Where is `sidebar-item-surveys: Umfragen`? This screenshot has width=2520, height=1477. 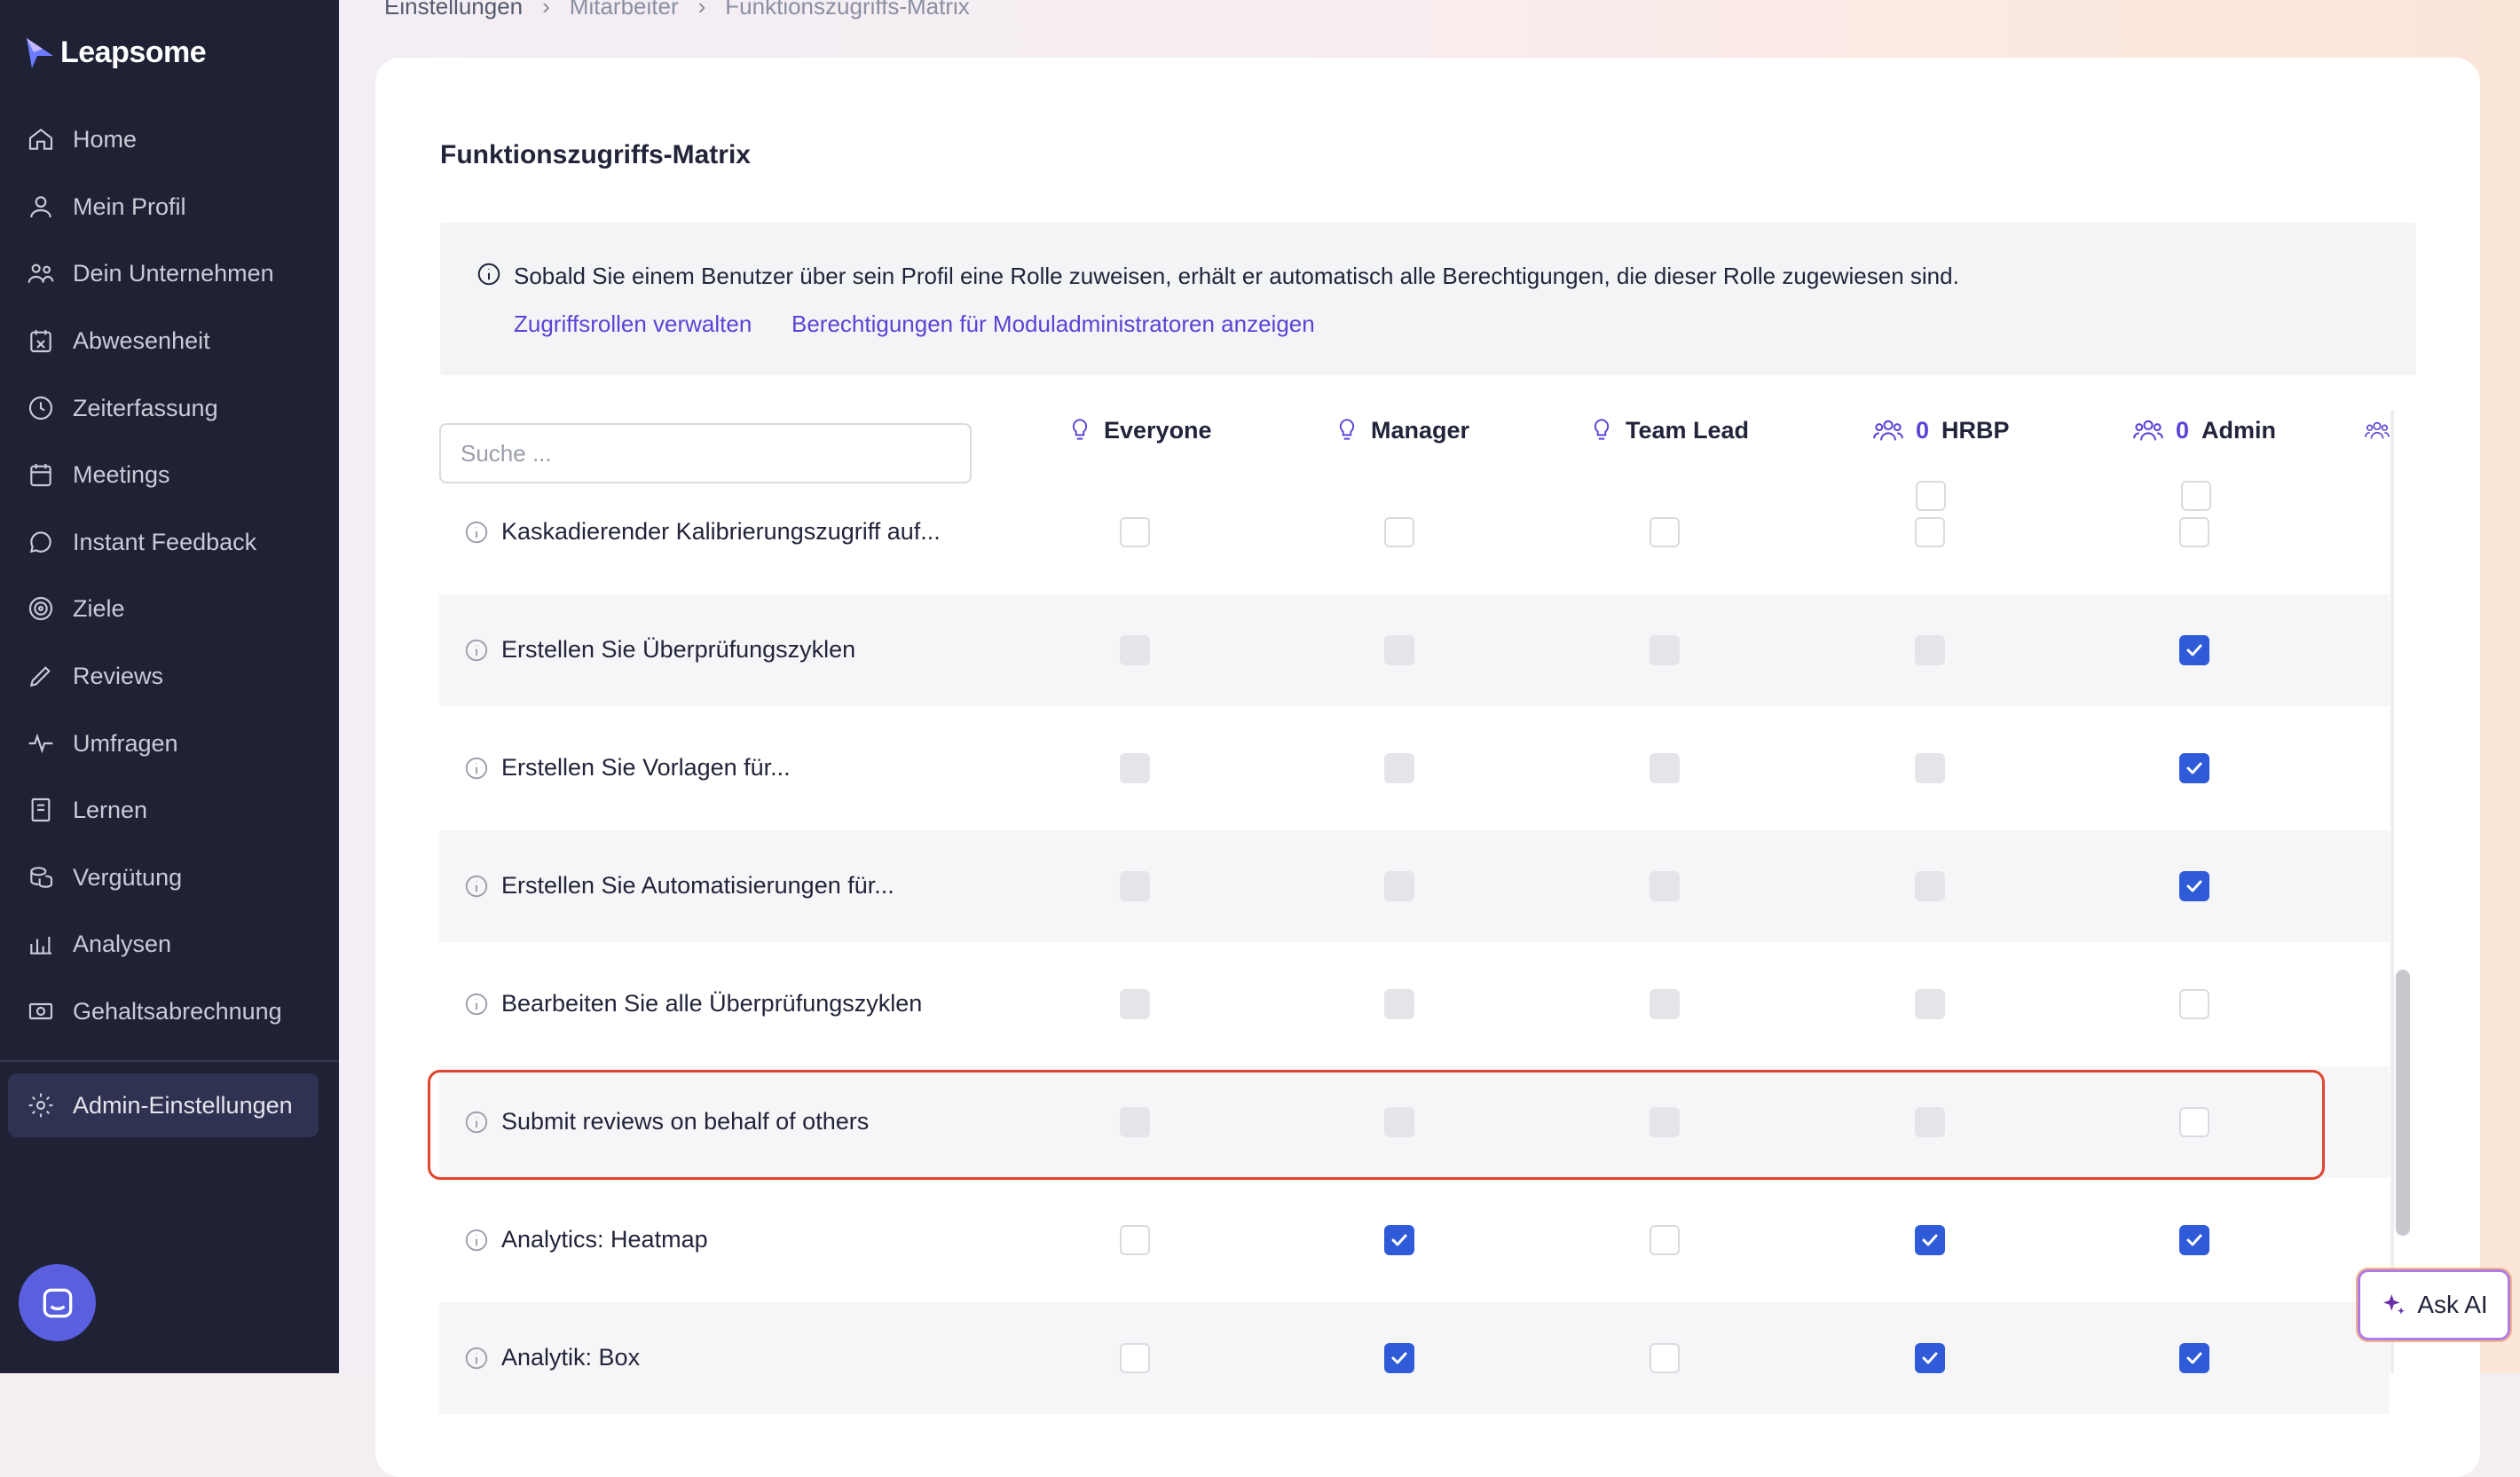
sidebar-item-surveys: Umfragen is located at coordinates (102, 743).